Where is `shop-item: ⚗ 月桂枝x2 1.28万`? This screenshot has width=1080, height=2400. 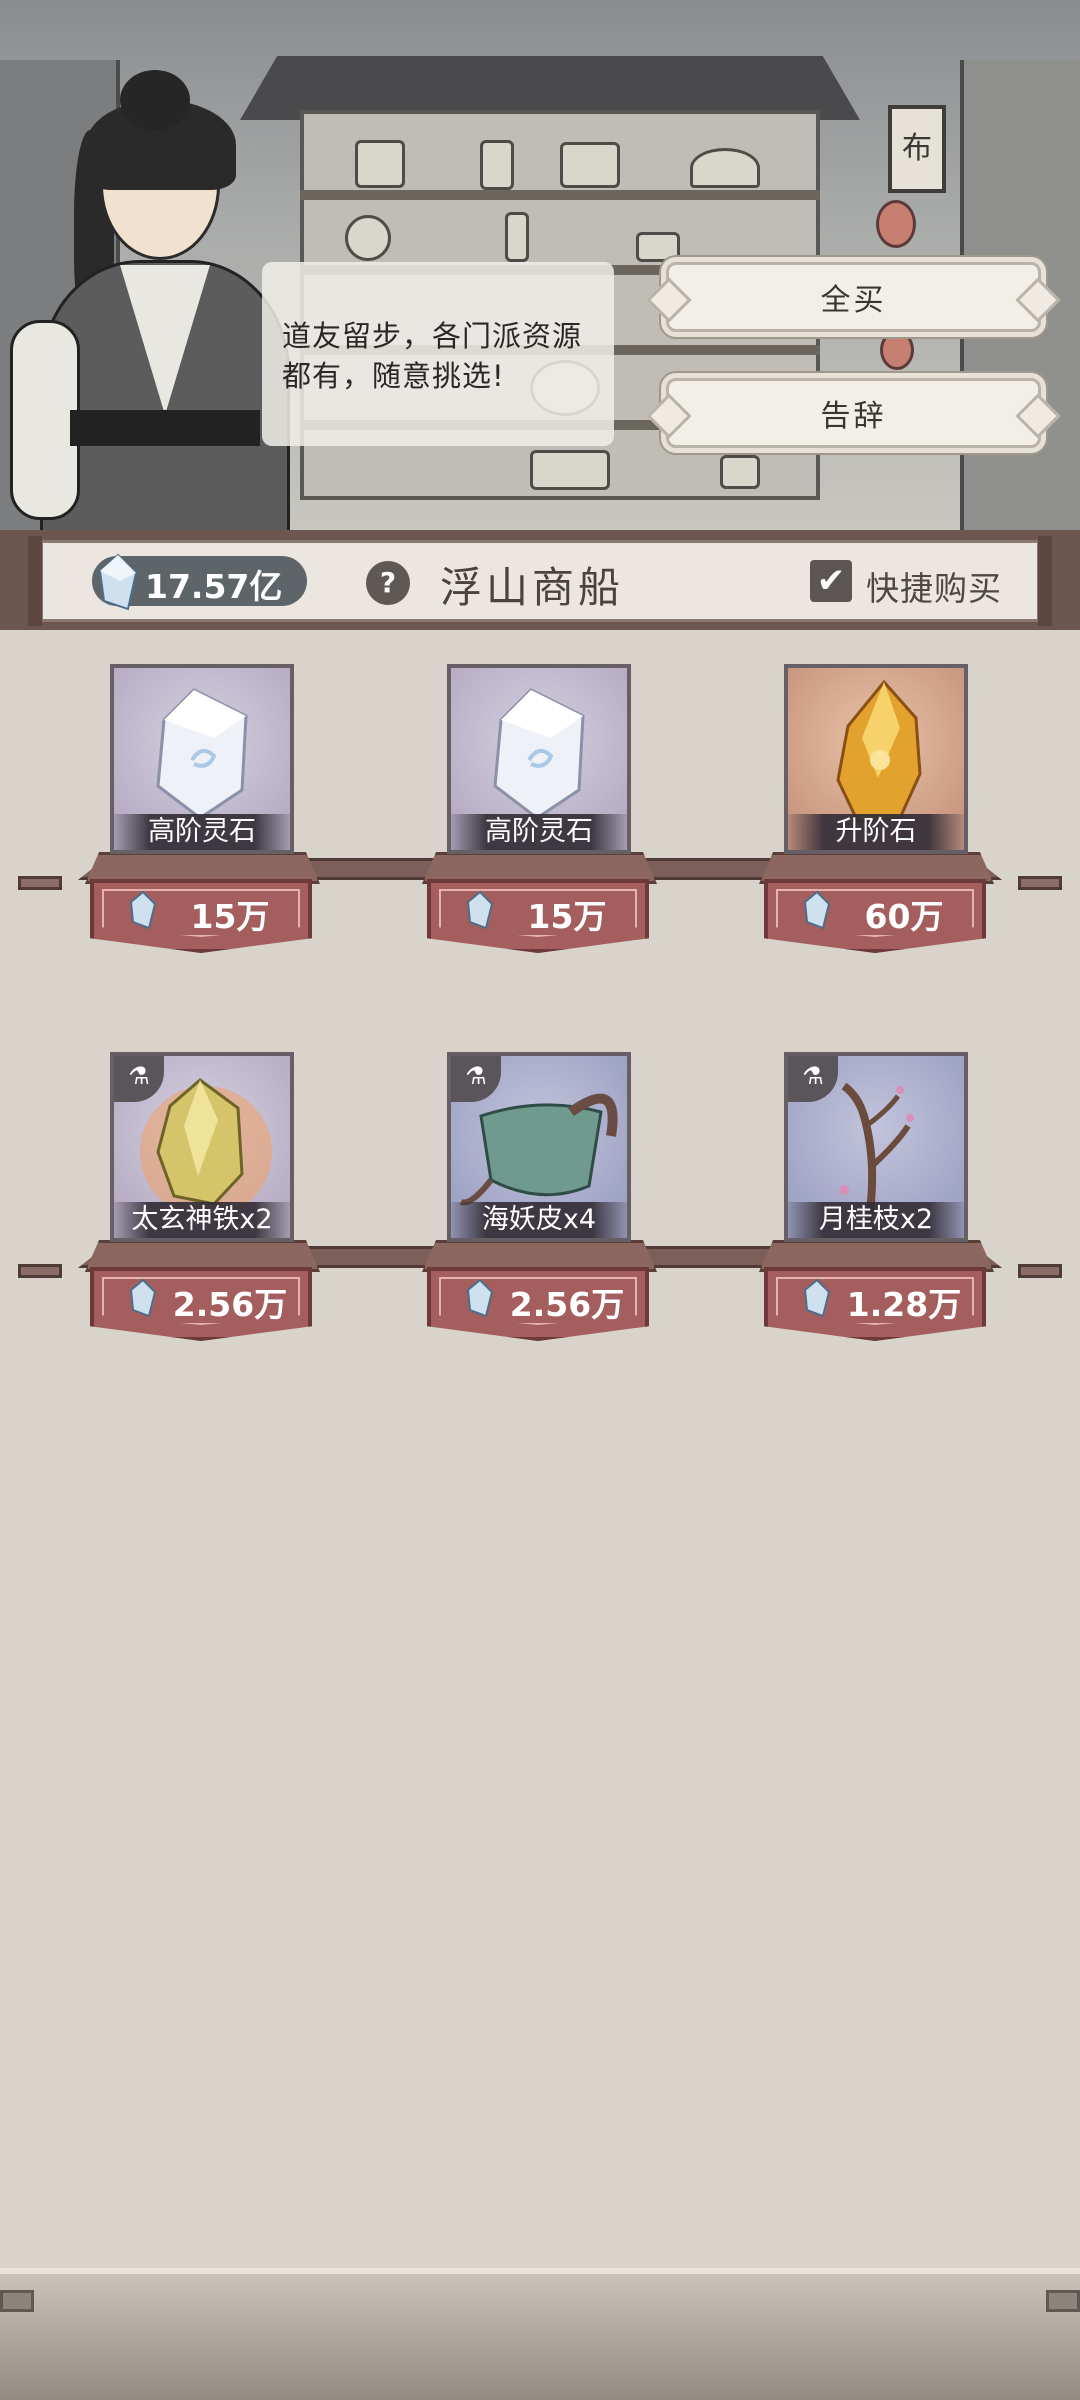
shop-item: ⚗ 月桂枝x2 1.28万 is located at coordinates (876, 1202).